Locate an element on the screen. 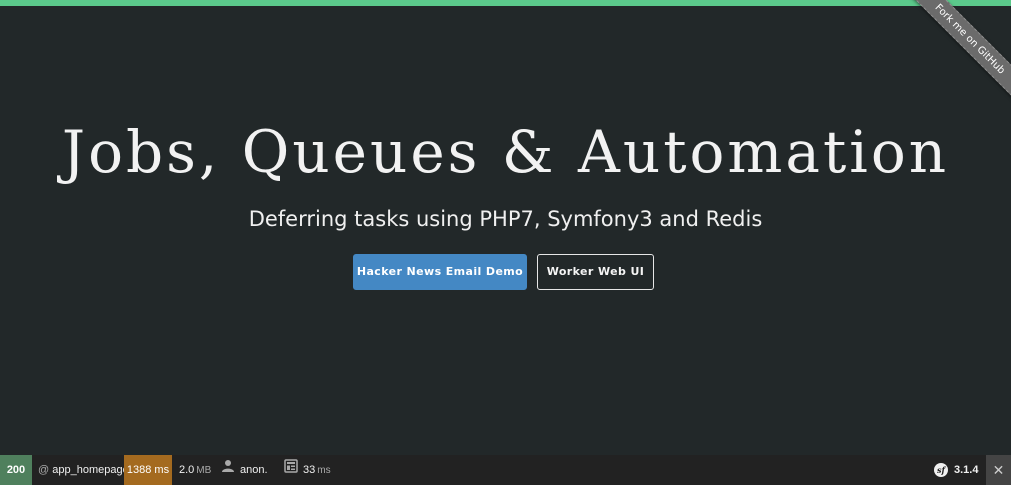 This screenshot has width=1011, height=485. route-prefix: @ is located at coordinates (44, 470).